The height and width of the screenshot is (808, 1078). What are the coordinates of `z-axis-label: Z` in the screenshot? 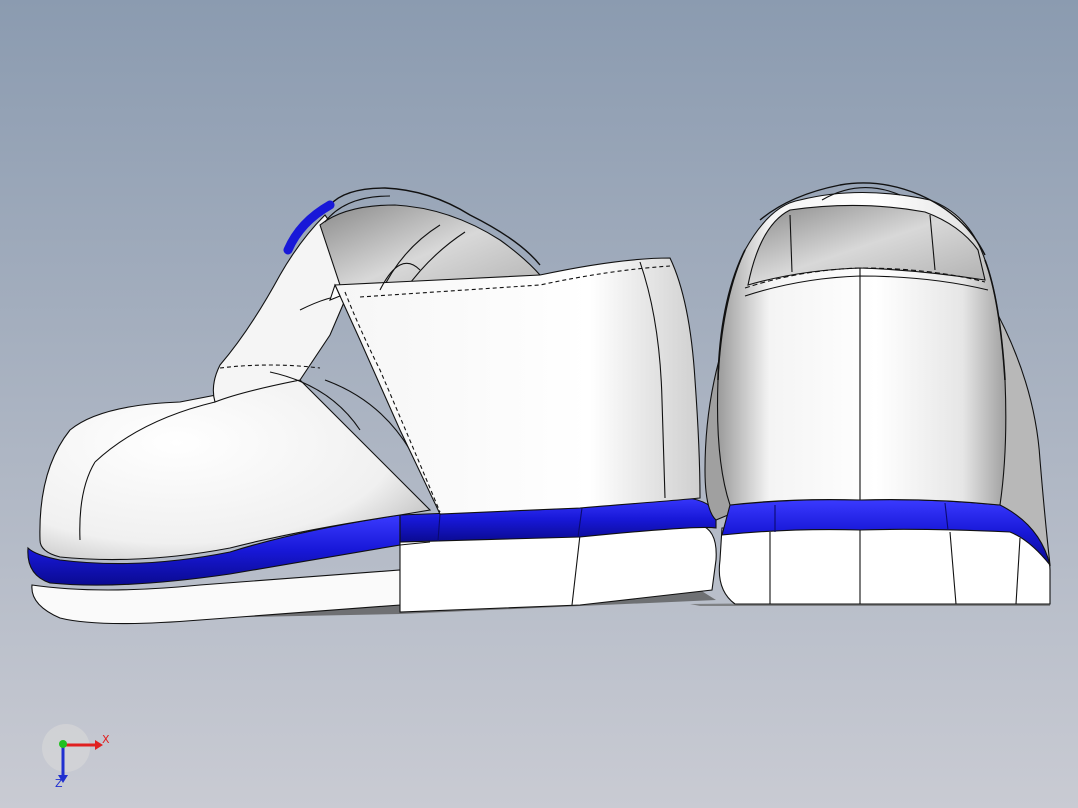 It's located at (59, 783).